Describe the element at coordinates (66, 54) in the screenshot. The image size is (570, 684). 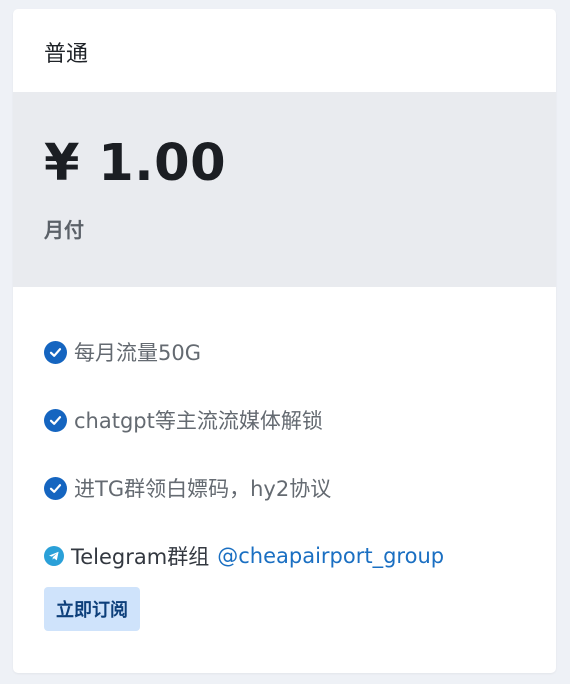
I see `plan-name: 普通` at that location.